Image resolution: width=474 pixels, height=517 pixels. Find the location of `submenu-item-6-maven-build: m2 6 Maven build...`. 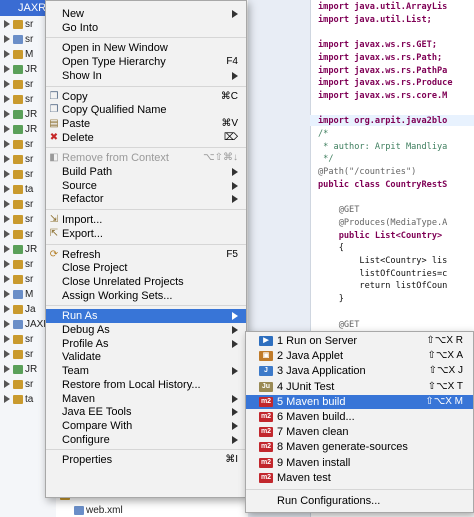

submenu-item-6-maven-build: m2 6 Maven build... is located at coordinates (359, 417).